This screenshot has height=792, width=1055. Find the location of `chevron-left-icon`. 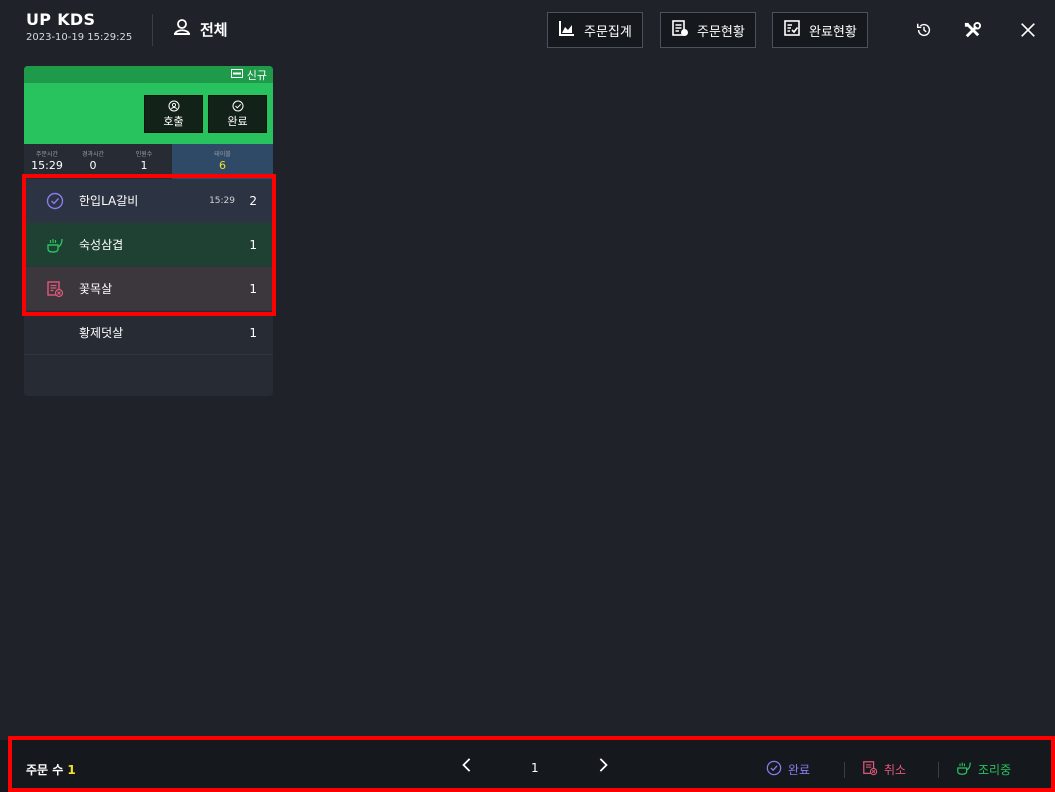

chevron-left-icon is located at coordinates (467, 767).